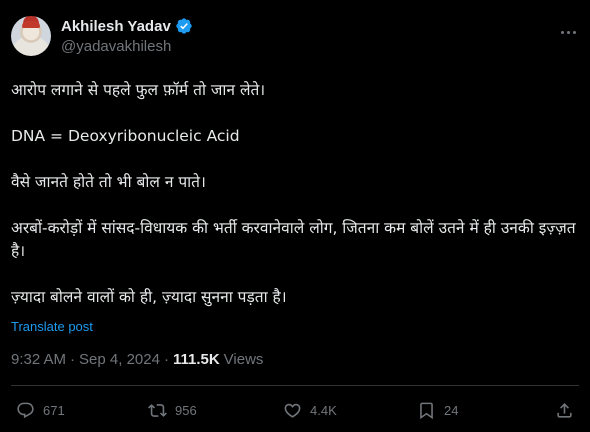 The height and width of the screenshot is (432, 590). What do you see at coordinates (108, 182) in the screenshot?
I see `post-paragraph: वैसे जानते होते तो भी बोल न पाते।` at bounding box center [108, 182].